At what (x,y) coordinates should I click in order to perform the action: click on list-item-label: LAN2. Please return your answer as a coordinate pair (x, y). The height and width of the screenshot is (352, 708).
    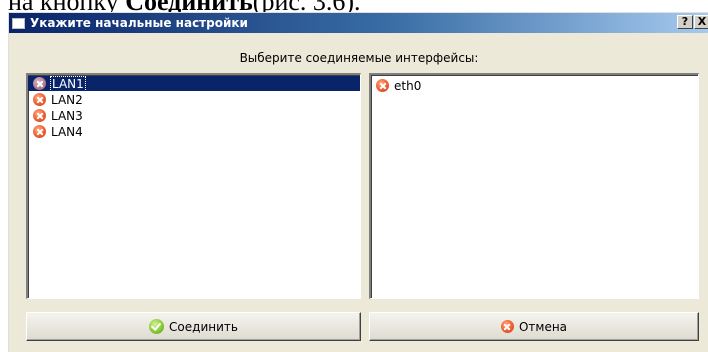
    Looking at the image, I should click on (67, 99).